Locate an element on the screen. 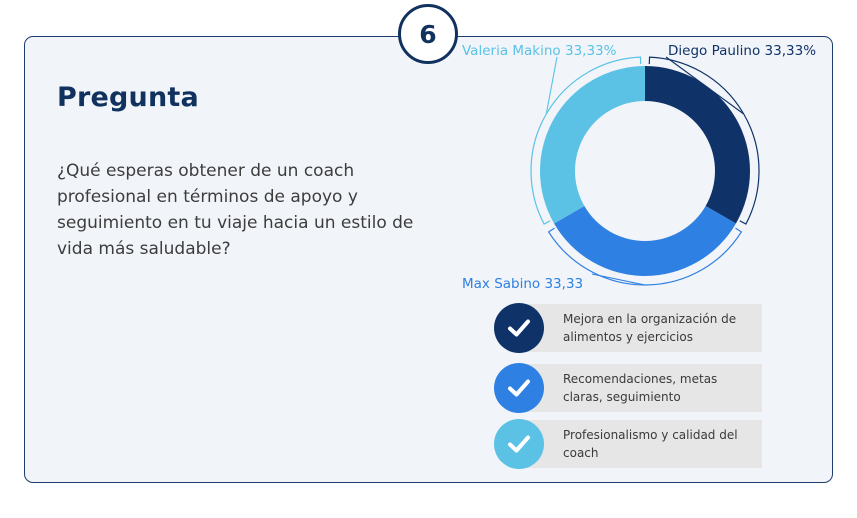 This screenshot has height=518, width=857. question-number-badge: 6 is located at coordinates (428, 34).